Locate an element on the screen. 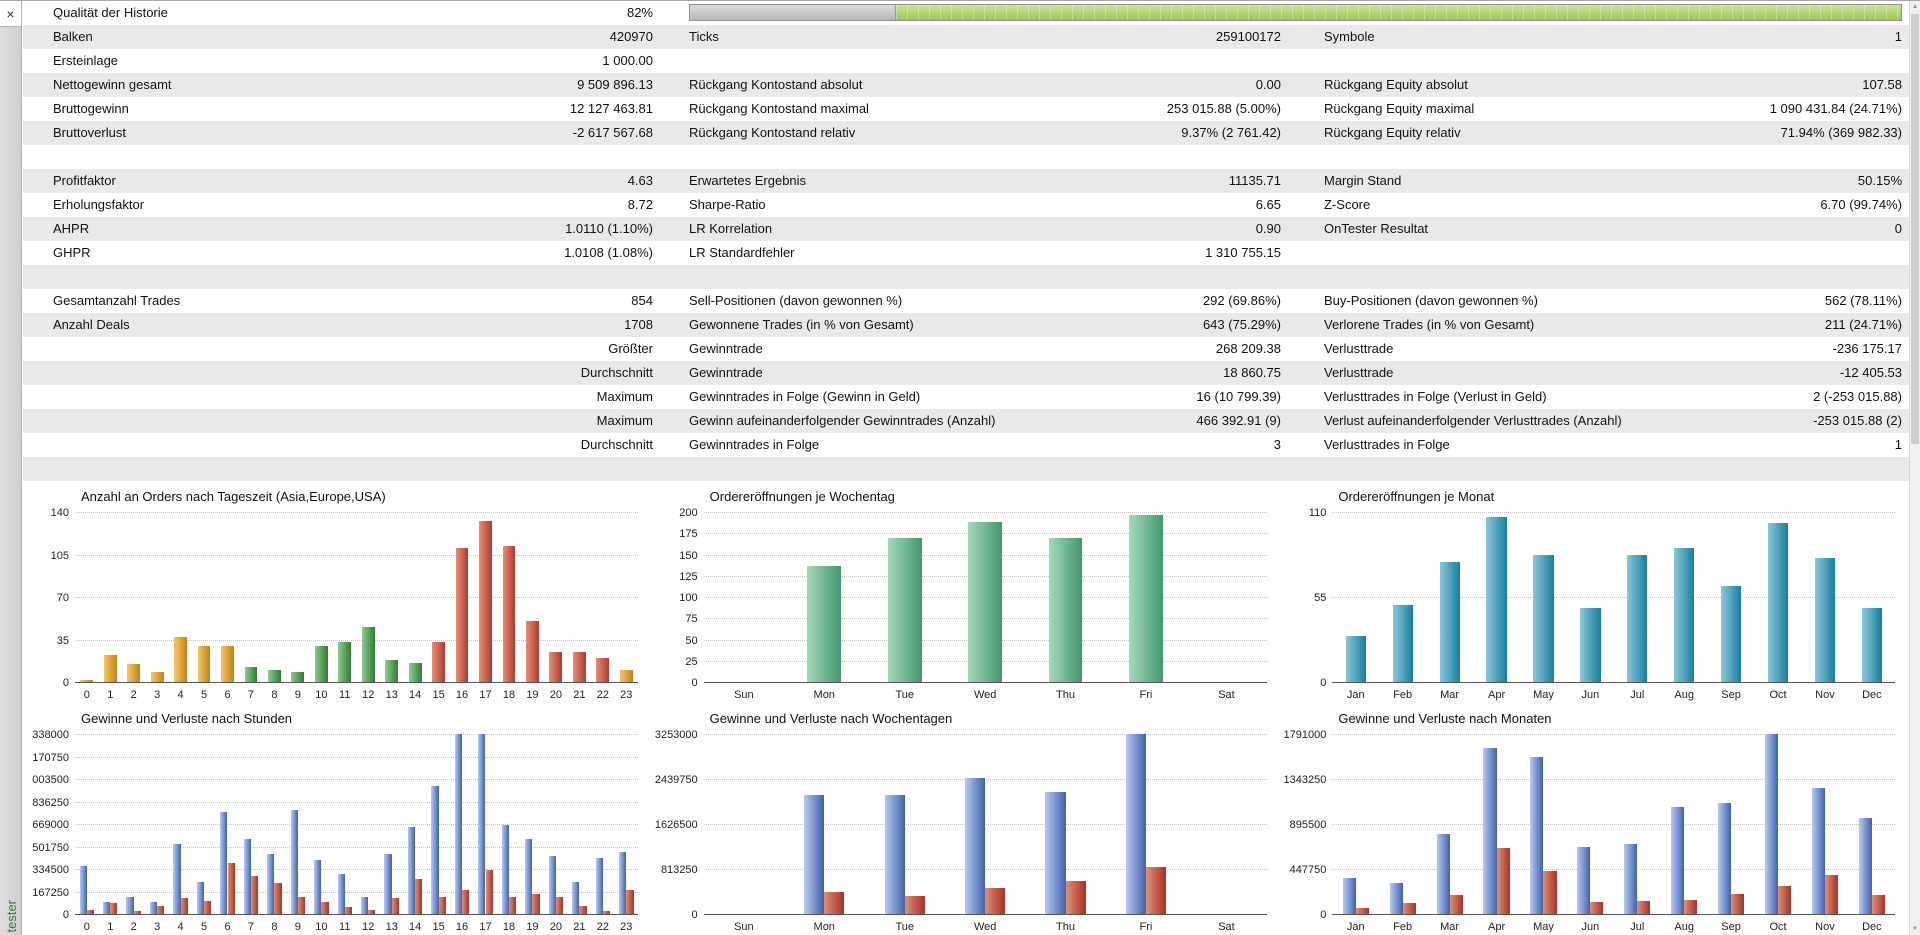  x-axis-tick-label: Apr is located at coordinates (1497, 927).